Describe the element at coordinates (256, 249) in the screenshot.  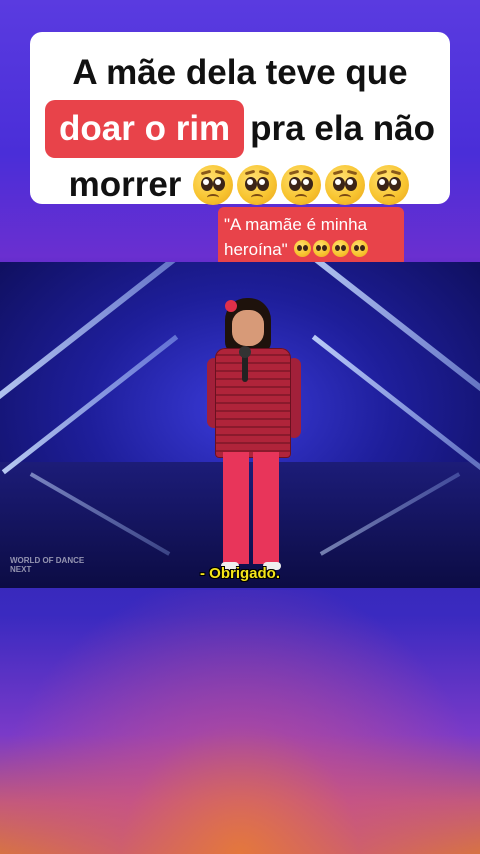
I see `quote-line-2: heroína"` at that location.